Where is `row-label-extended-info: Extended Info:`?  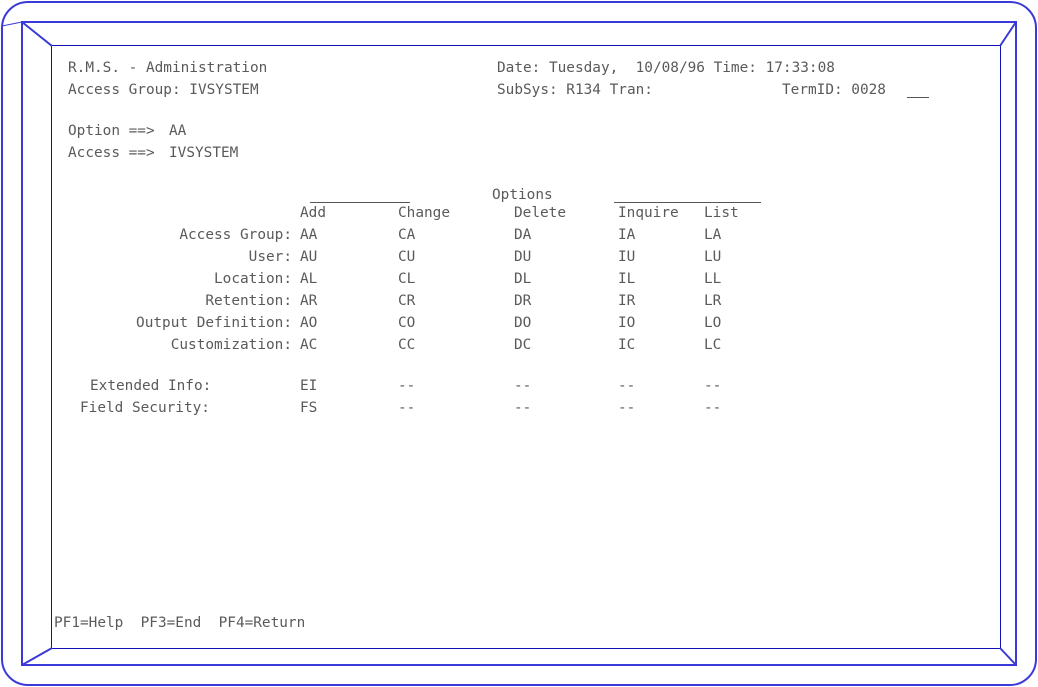 row-label-extended-info: Extended Info: is located at coordinates (151, 386).